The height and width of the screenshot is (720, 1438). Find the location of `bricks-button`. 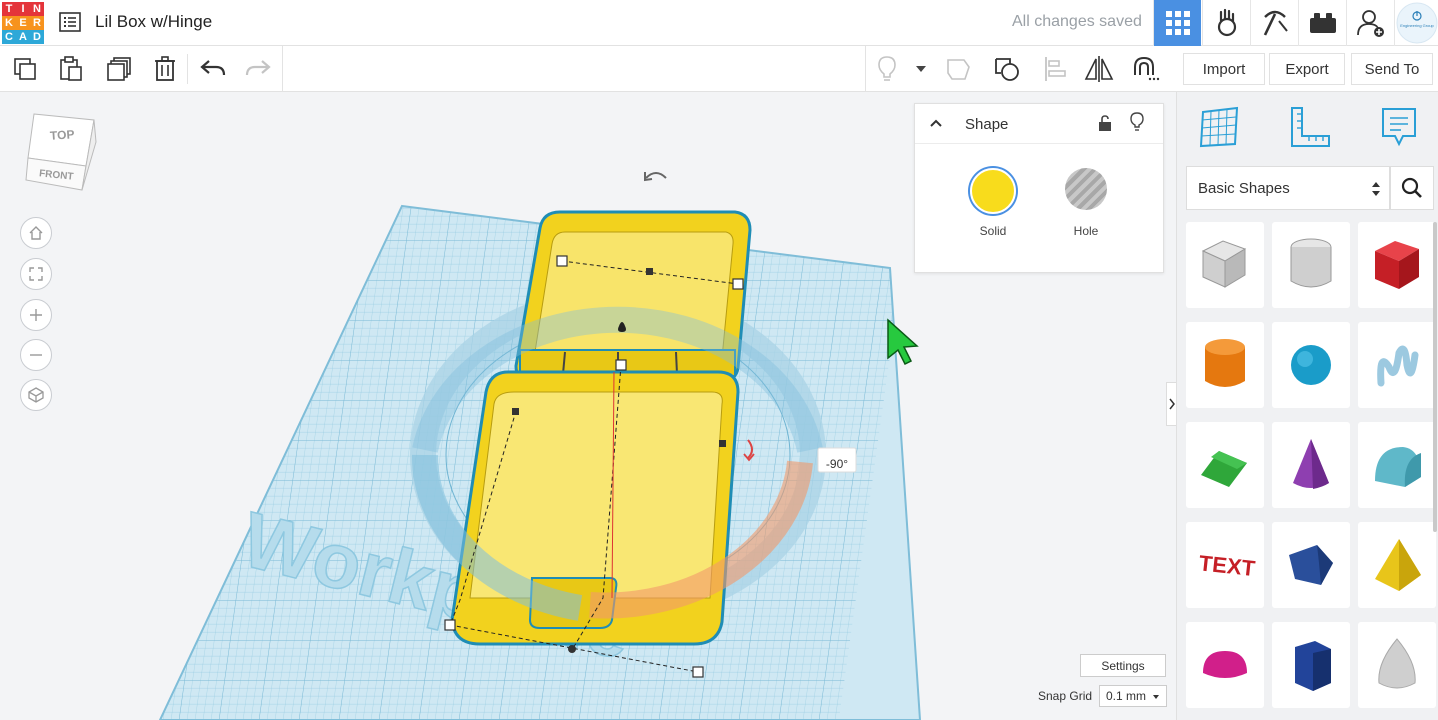

bricks-button is located at coordinates (1322, 23).